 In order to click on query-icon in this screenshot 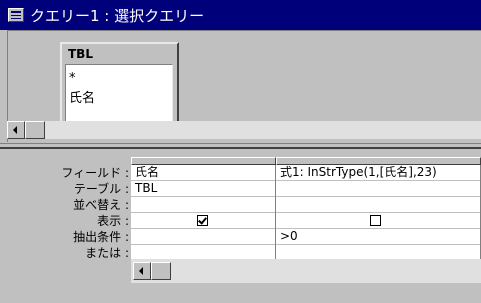, I will do `click(16, 15)`.